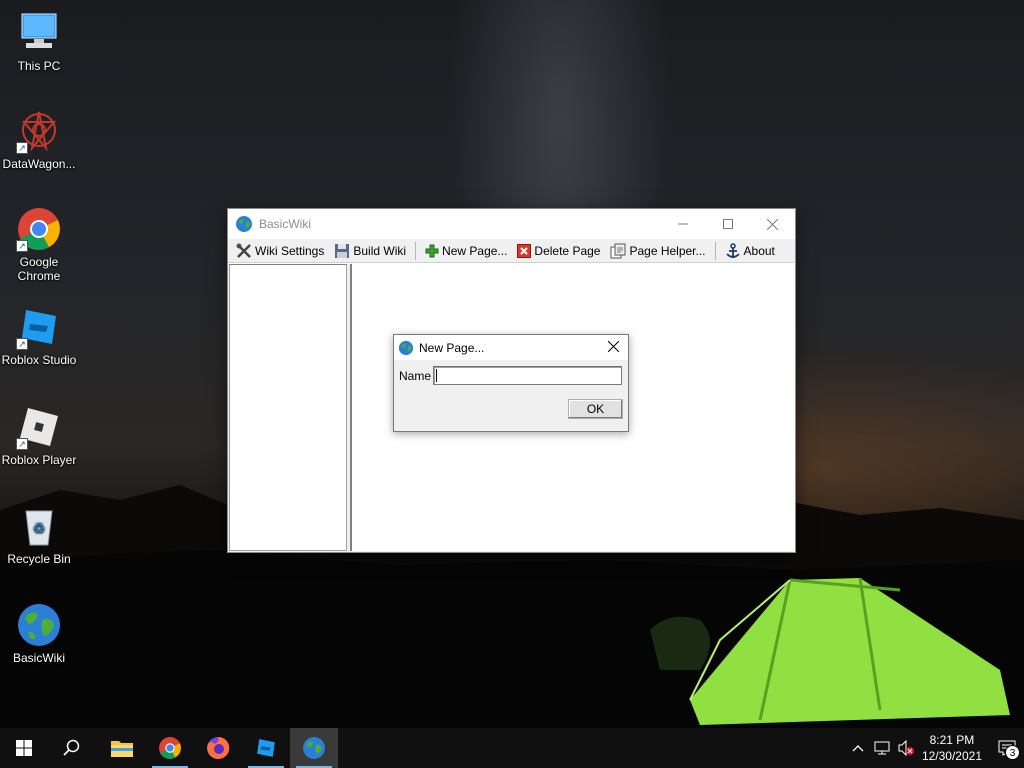  Describe the element at coordinates (380, 250) in the screenshot. I see `build-wiki-label: Build Wiki` at that location.